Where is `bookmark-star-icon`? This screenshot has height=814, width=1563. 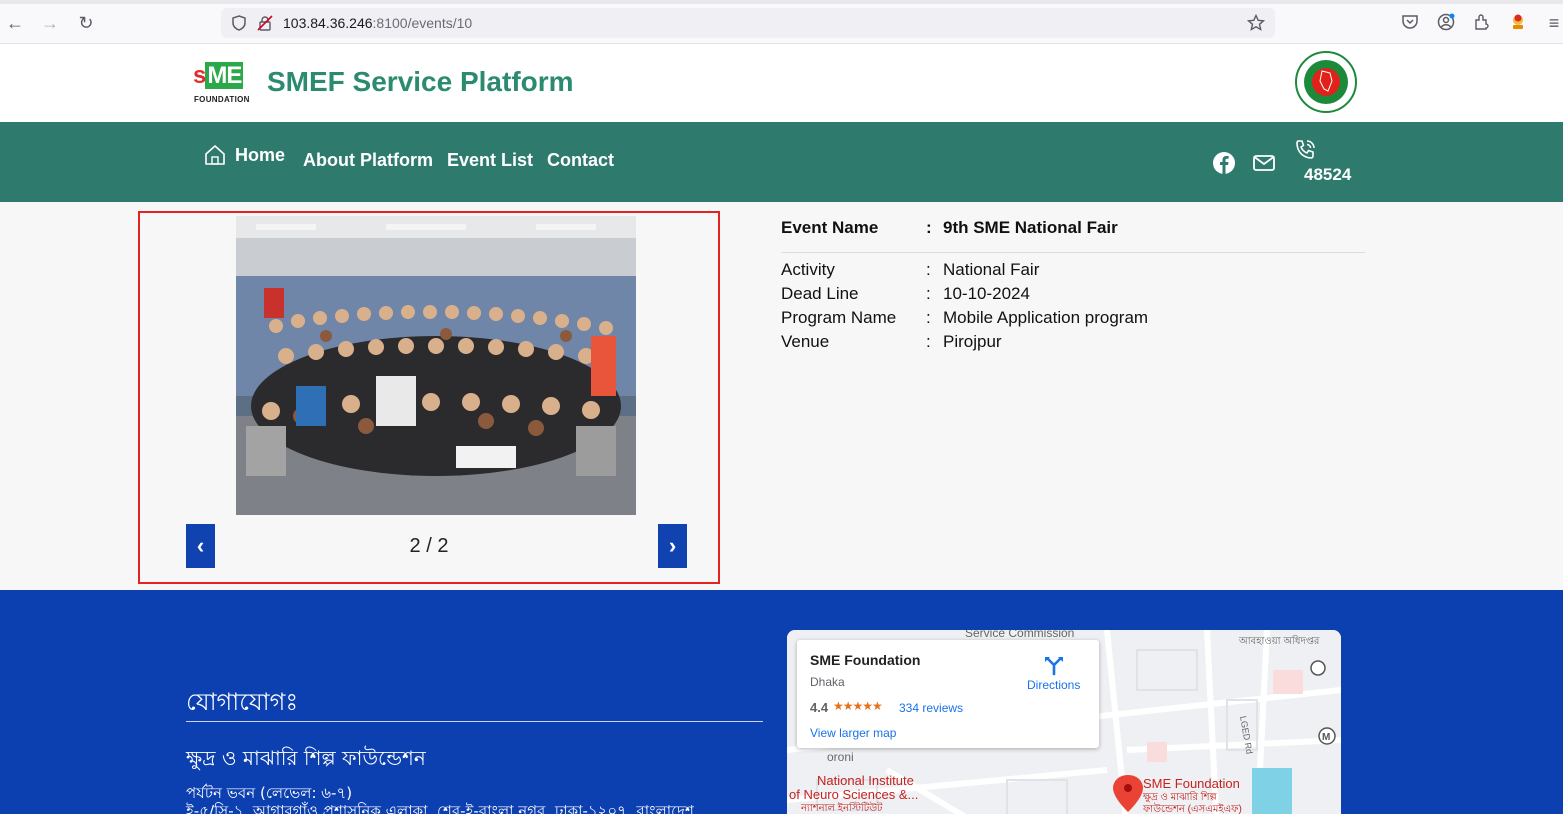
bookmark-star-icon is located at coordinates (1256, 23).